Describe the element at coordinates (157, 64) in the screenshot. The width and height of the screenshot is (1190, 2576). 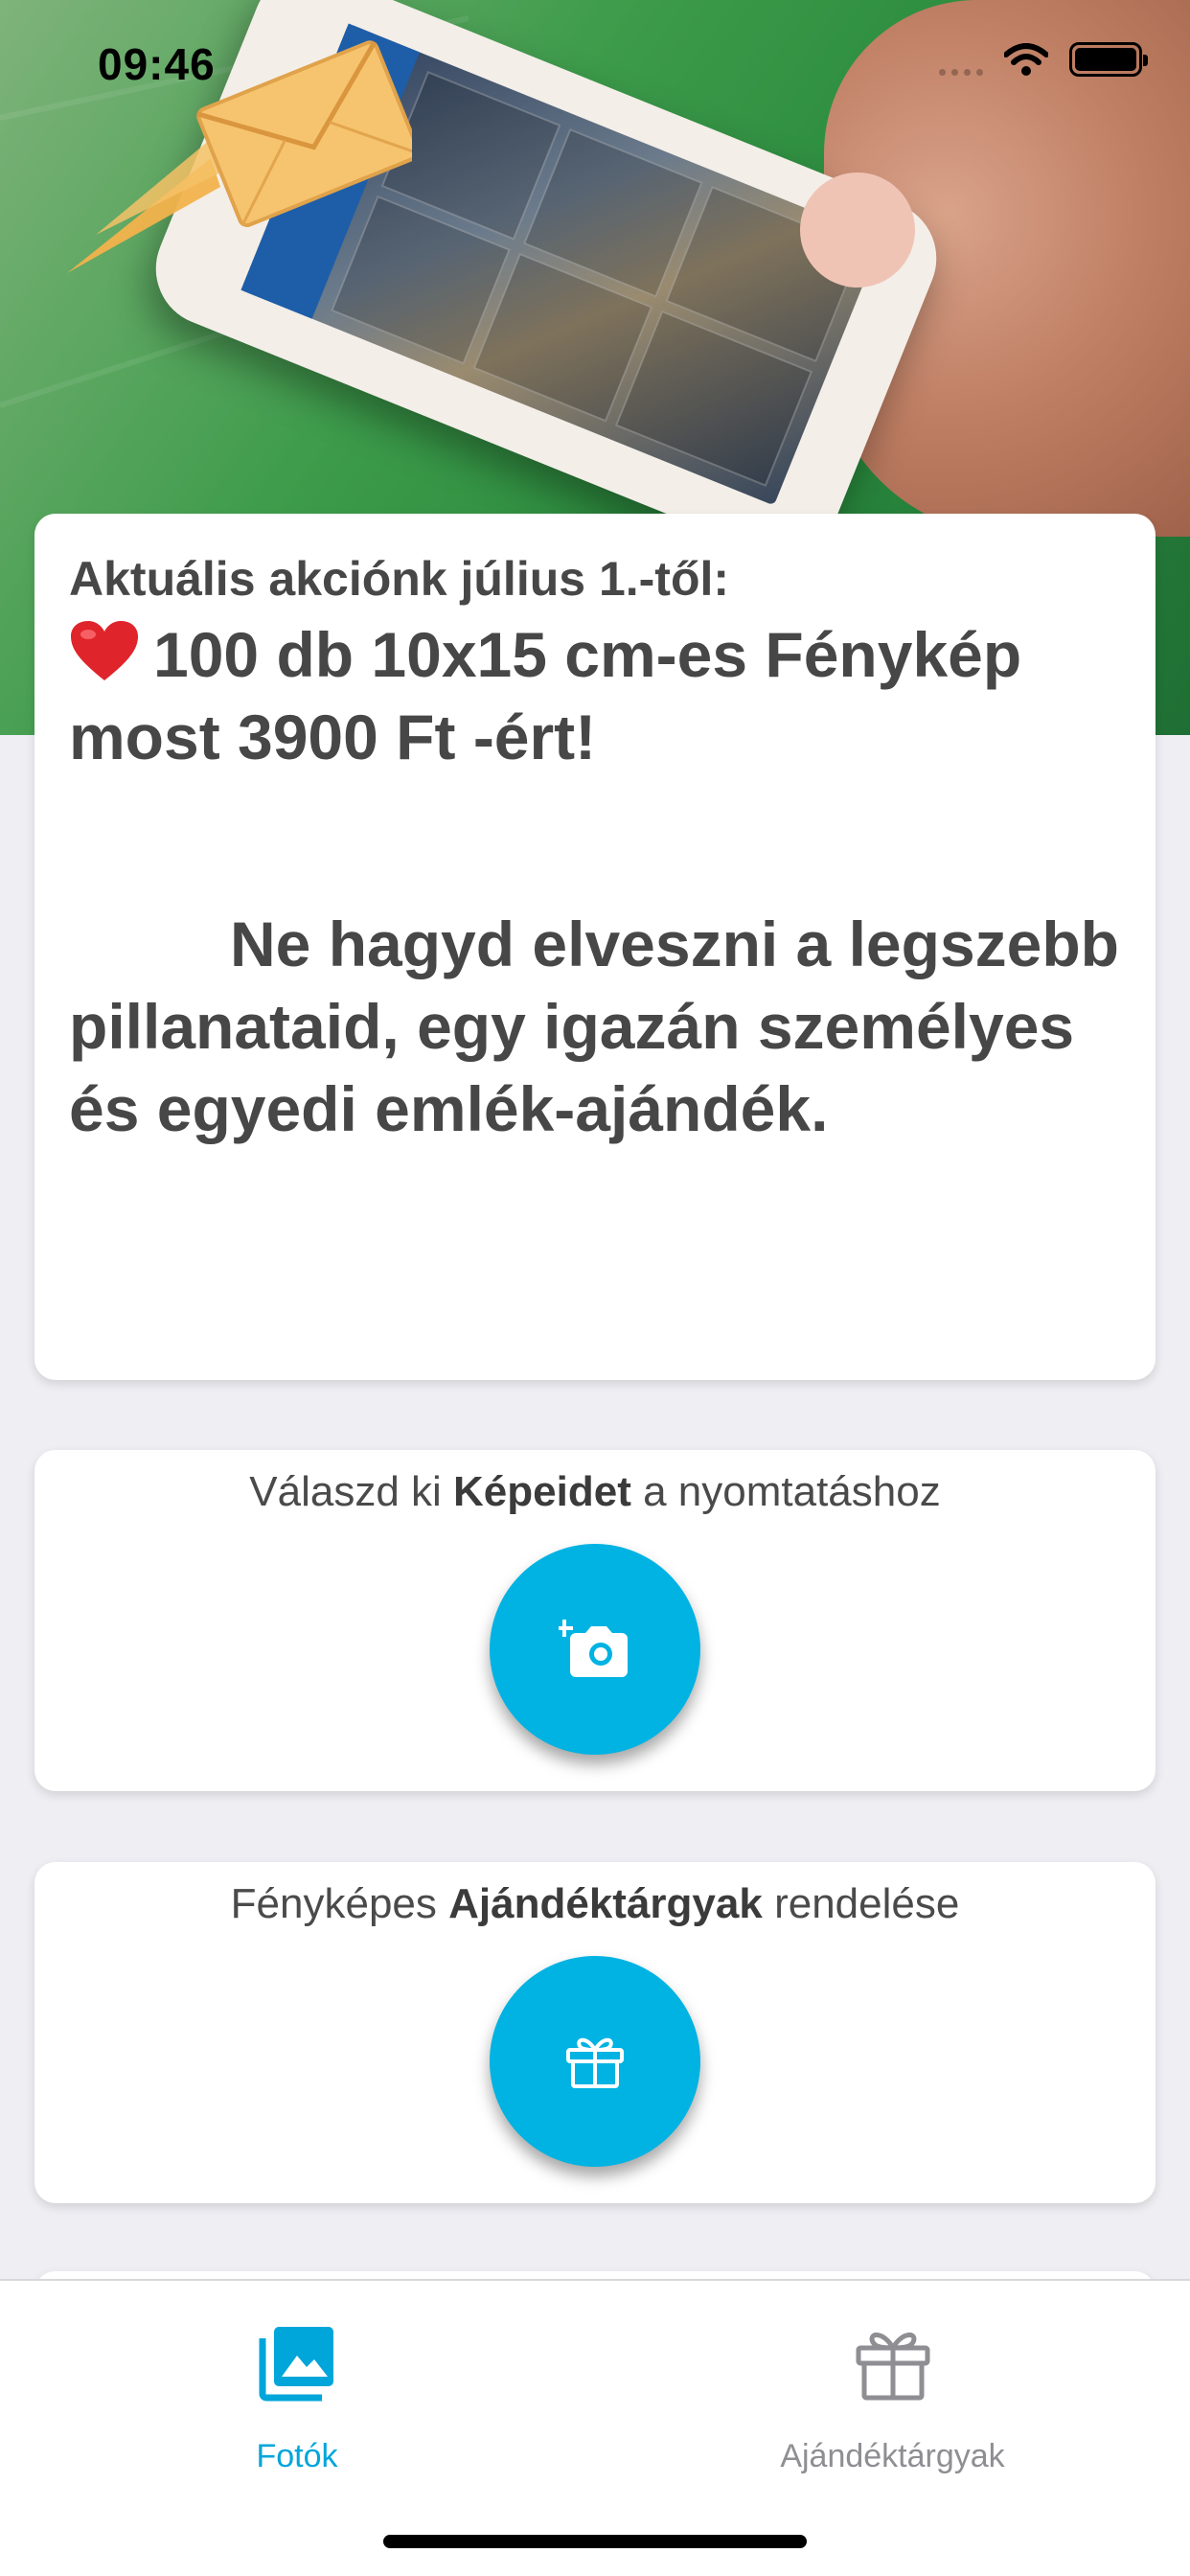
I see `status-time: 09:46` at that location.